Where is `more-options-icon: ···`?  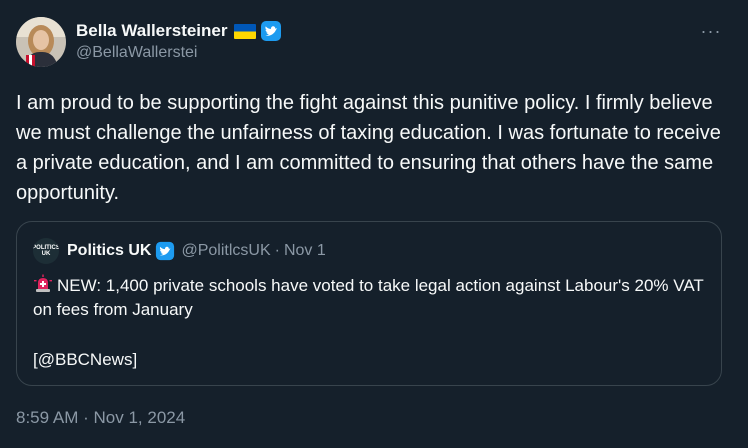
more-options-icon: ··· is located at coordinates (711, 31).